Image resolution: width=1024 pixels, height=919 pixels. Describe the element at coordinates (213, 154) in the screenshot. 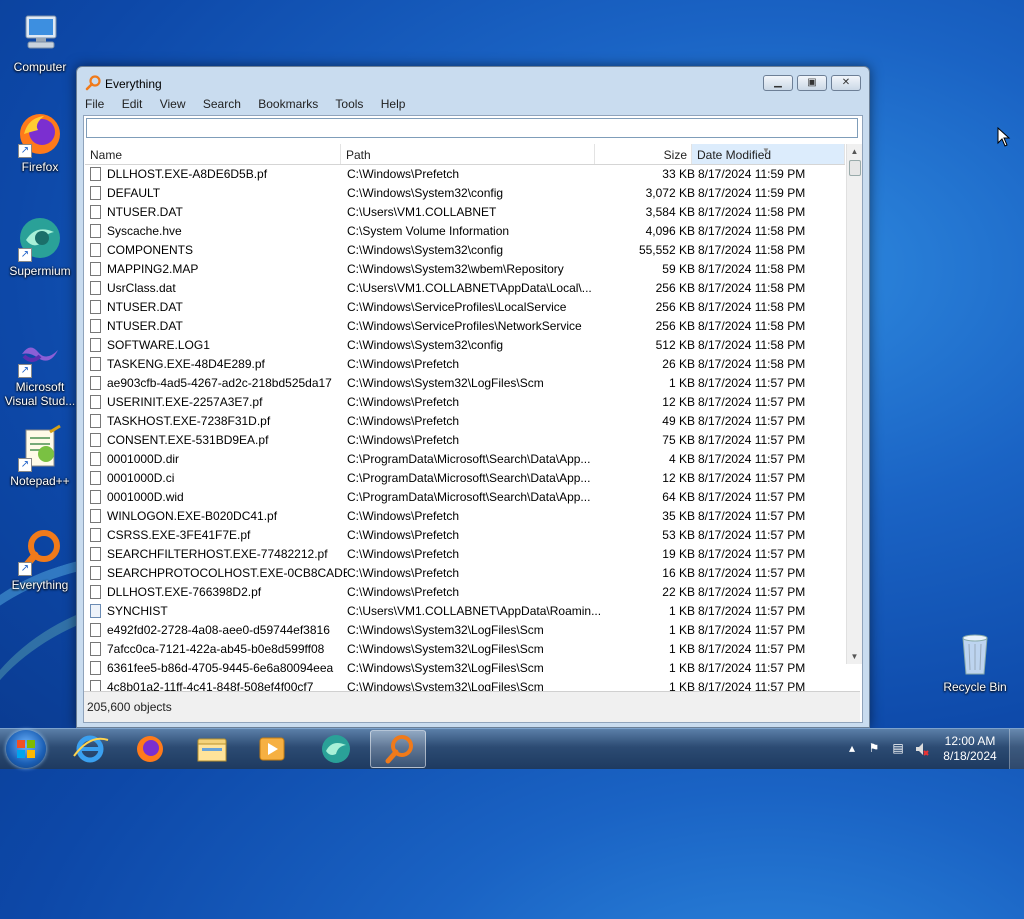

I see `column-header-name: Name` at that location.